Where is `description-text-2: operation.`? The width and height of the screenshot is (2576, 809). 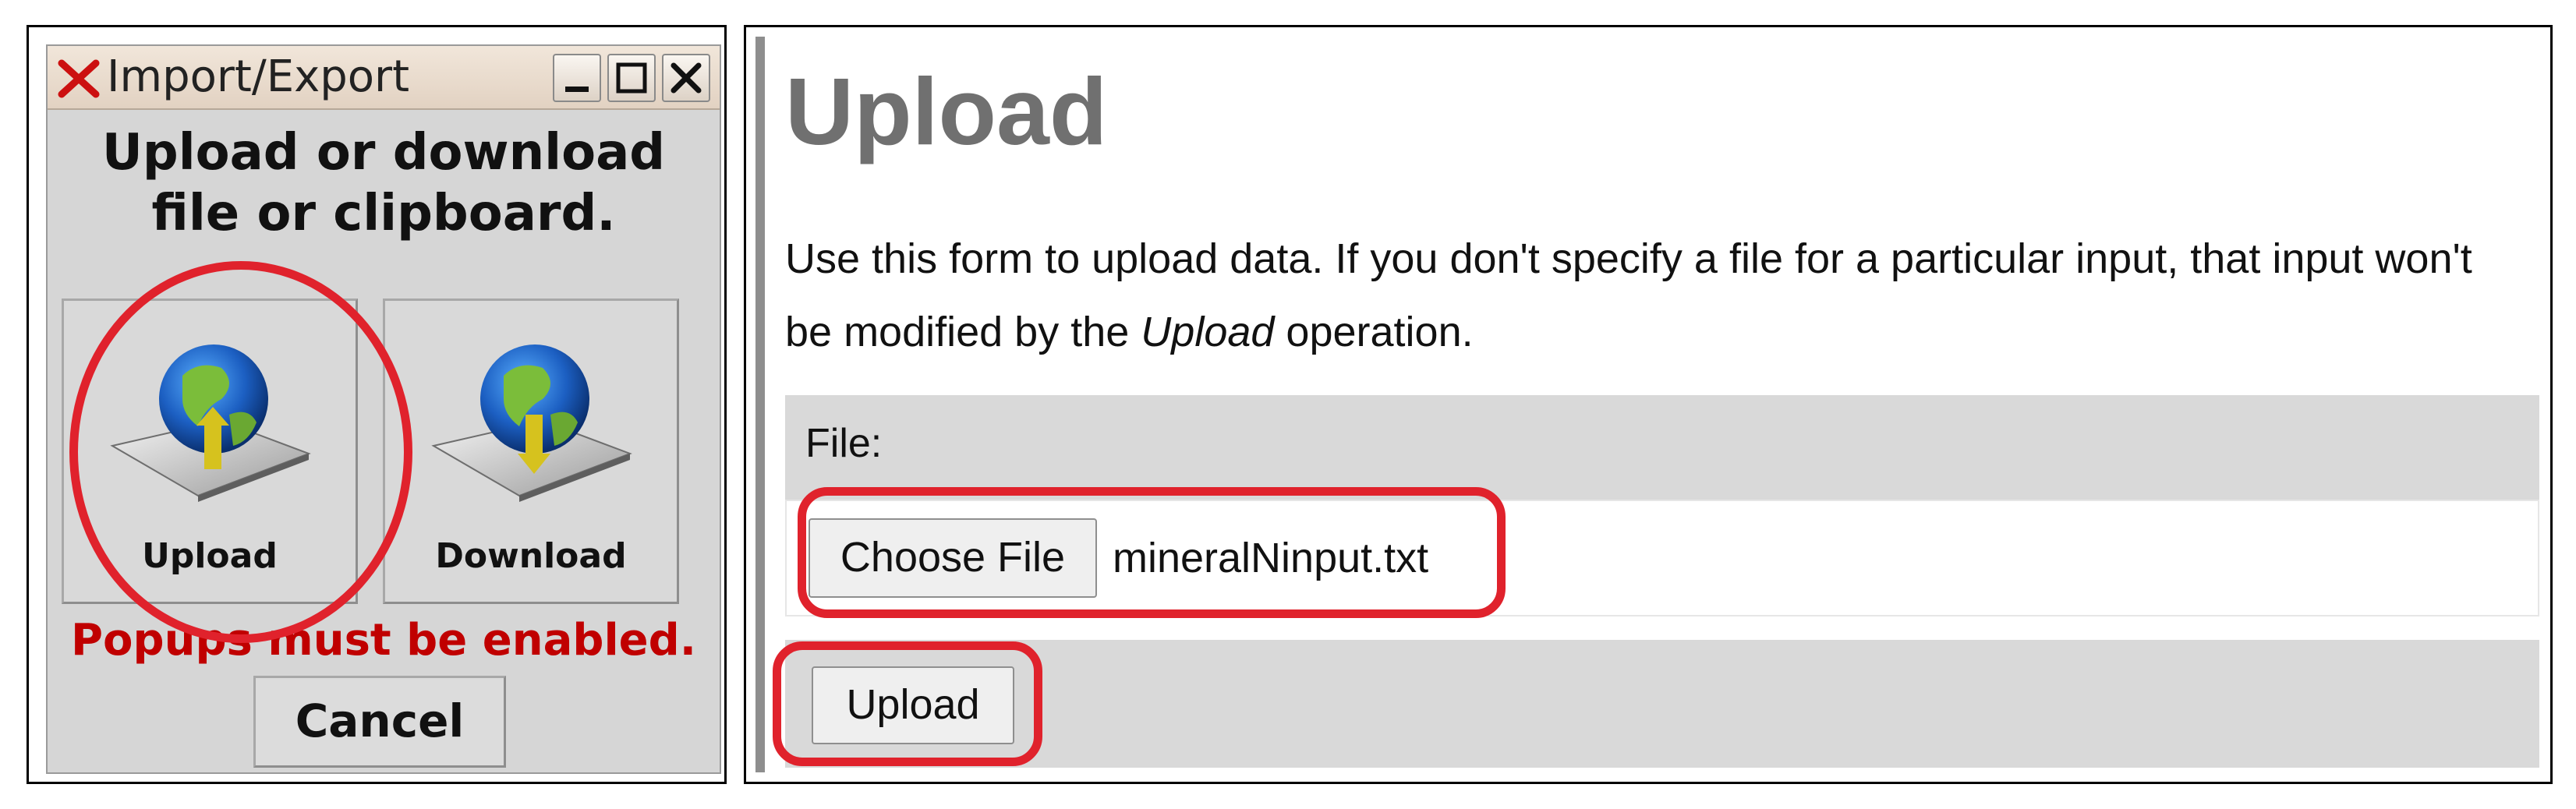 description-text-2: operation. is located at coordinates (1374, 332).